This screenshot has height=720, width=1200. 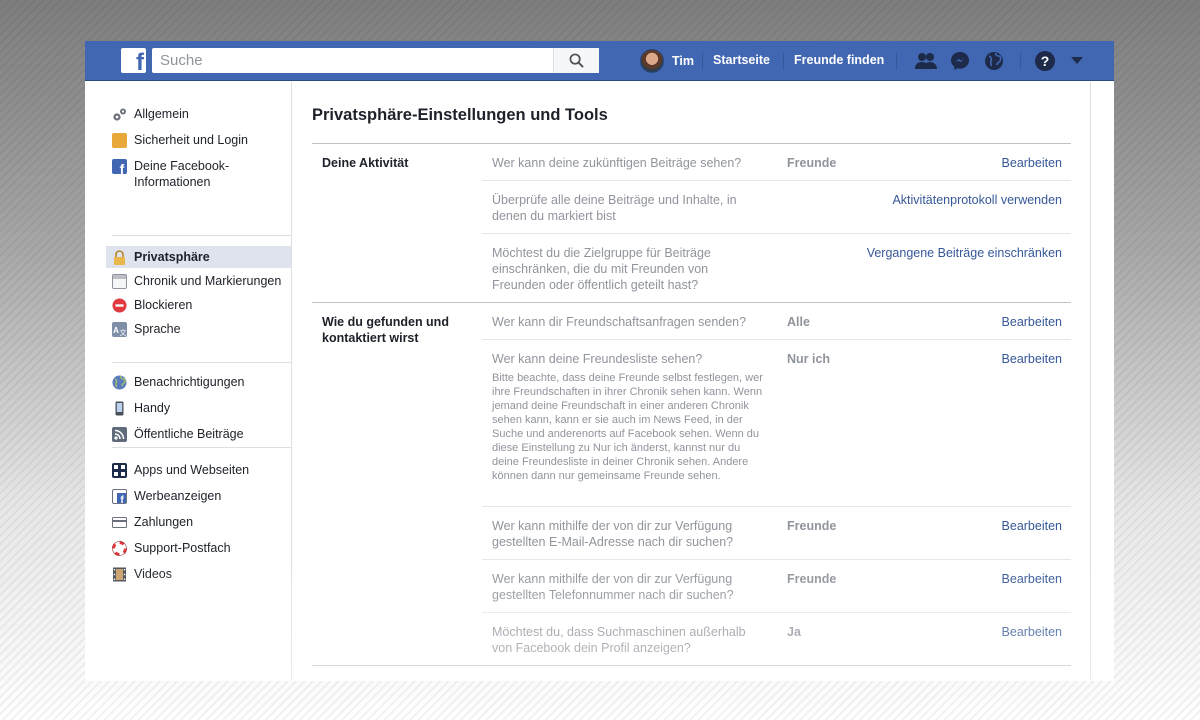 What do you see at coordinates (839, 60) in the screenshot?
I see `nav-find-friends-link: Freunde finden` at bounding box center [839, 60].